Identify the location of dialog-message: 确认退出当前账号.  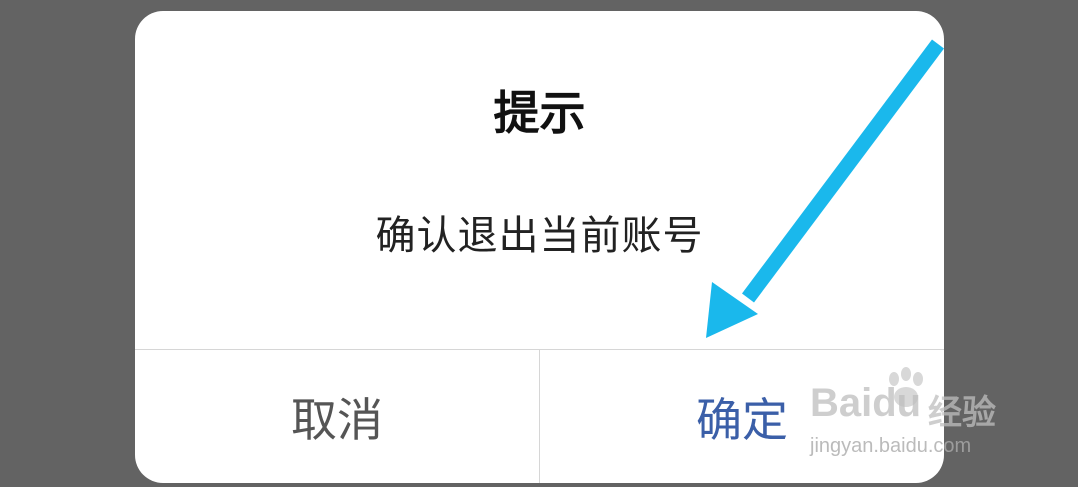
(539, 236).